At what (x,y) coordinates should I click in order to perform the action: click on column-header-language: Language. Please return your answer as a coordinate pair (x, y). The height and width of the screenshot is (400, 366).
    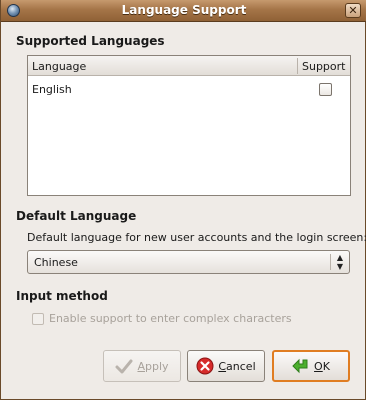
    Looking at the image, I should click on (59, 66).